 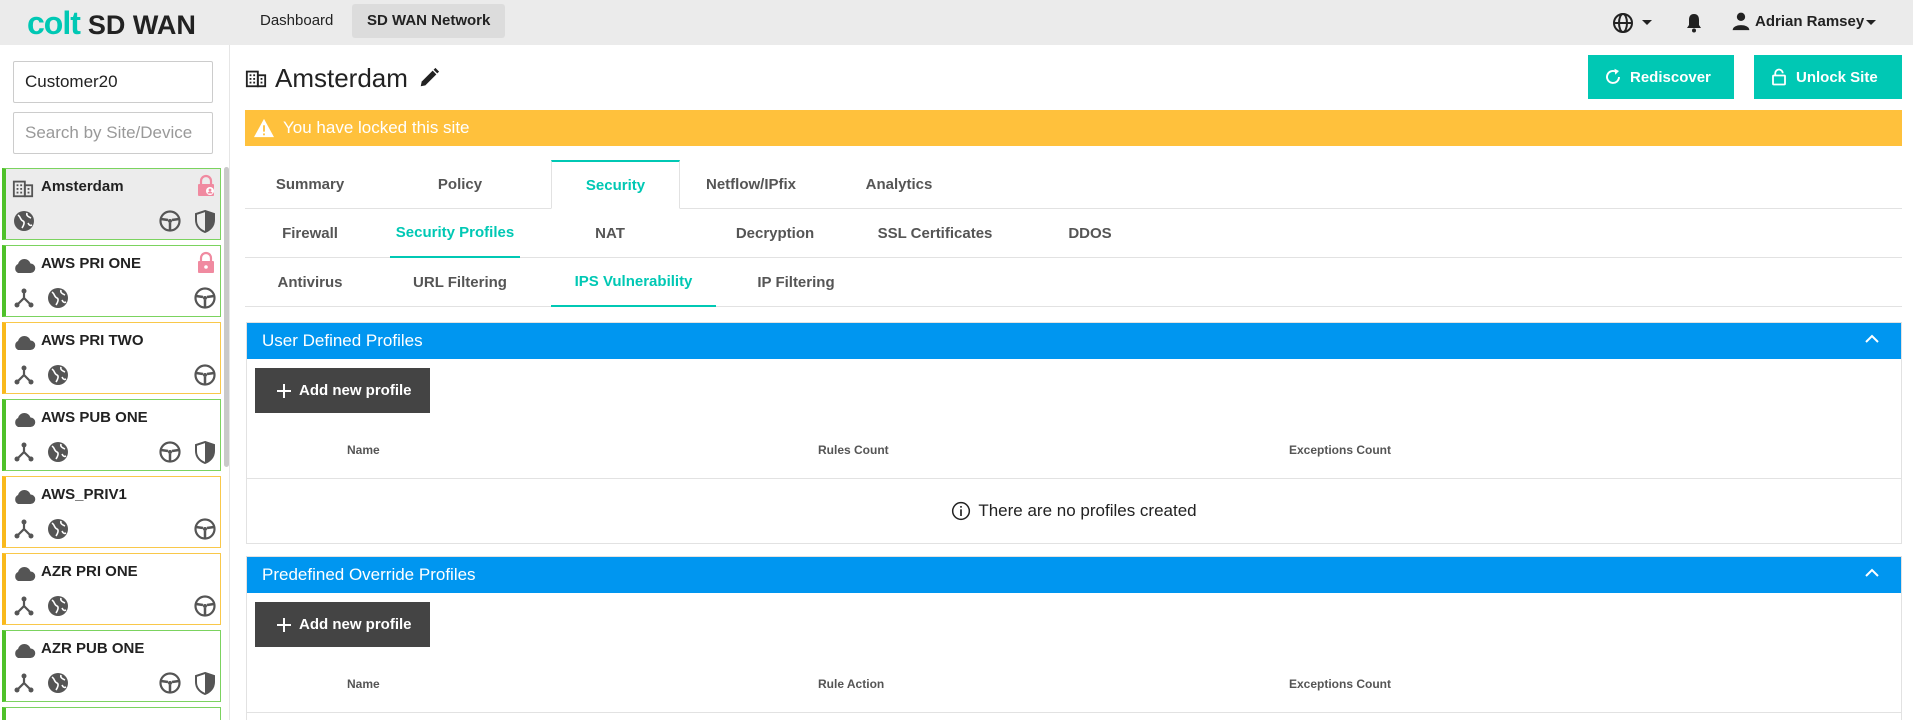 I want to click on locked-by-user-icon, so click(x=206, y=185).